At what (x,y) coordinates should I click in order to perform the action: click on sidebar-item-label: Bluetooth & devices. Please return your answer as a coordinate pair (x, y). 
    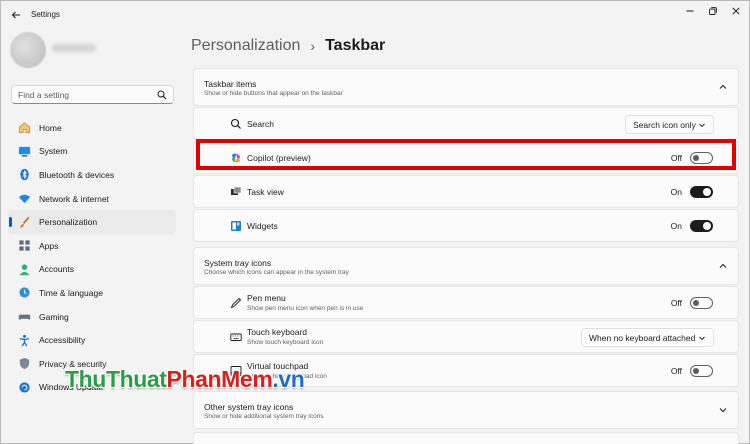
    Looking at the image, I should click on (77, 174).